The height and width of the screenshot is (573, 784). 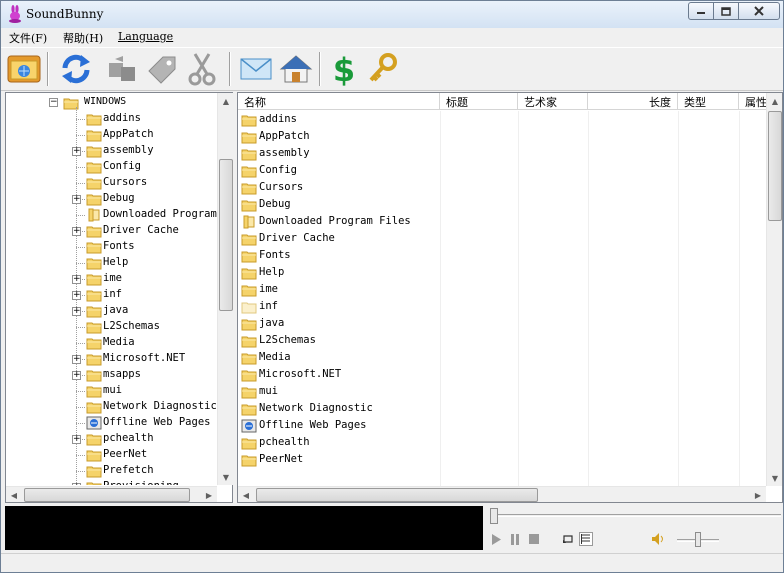 What do you see at coordinates (107, 495) in the screenshot?
I see `tree-hscroll-thumb` at bounding box center [107, 495].